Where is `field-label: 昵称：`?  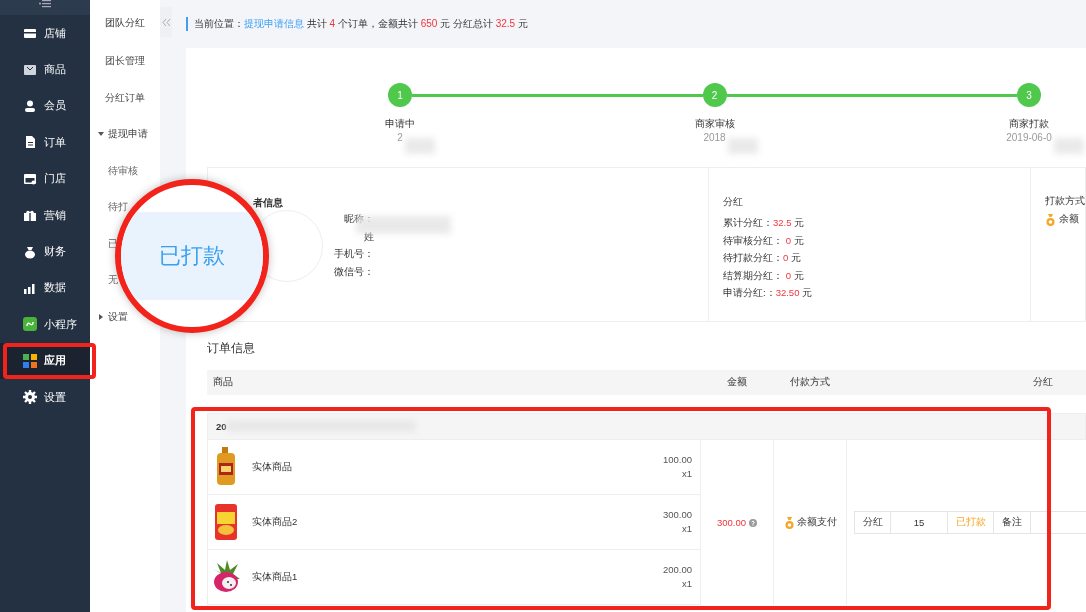
field-label: 昵称： is located at coordinates (359, 219).